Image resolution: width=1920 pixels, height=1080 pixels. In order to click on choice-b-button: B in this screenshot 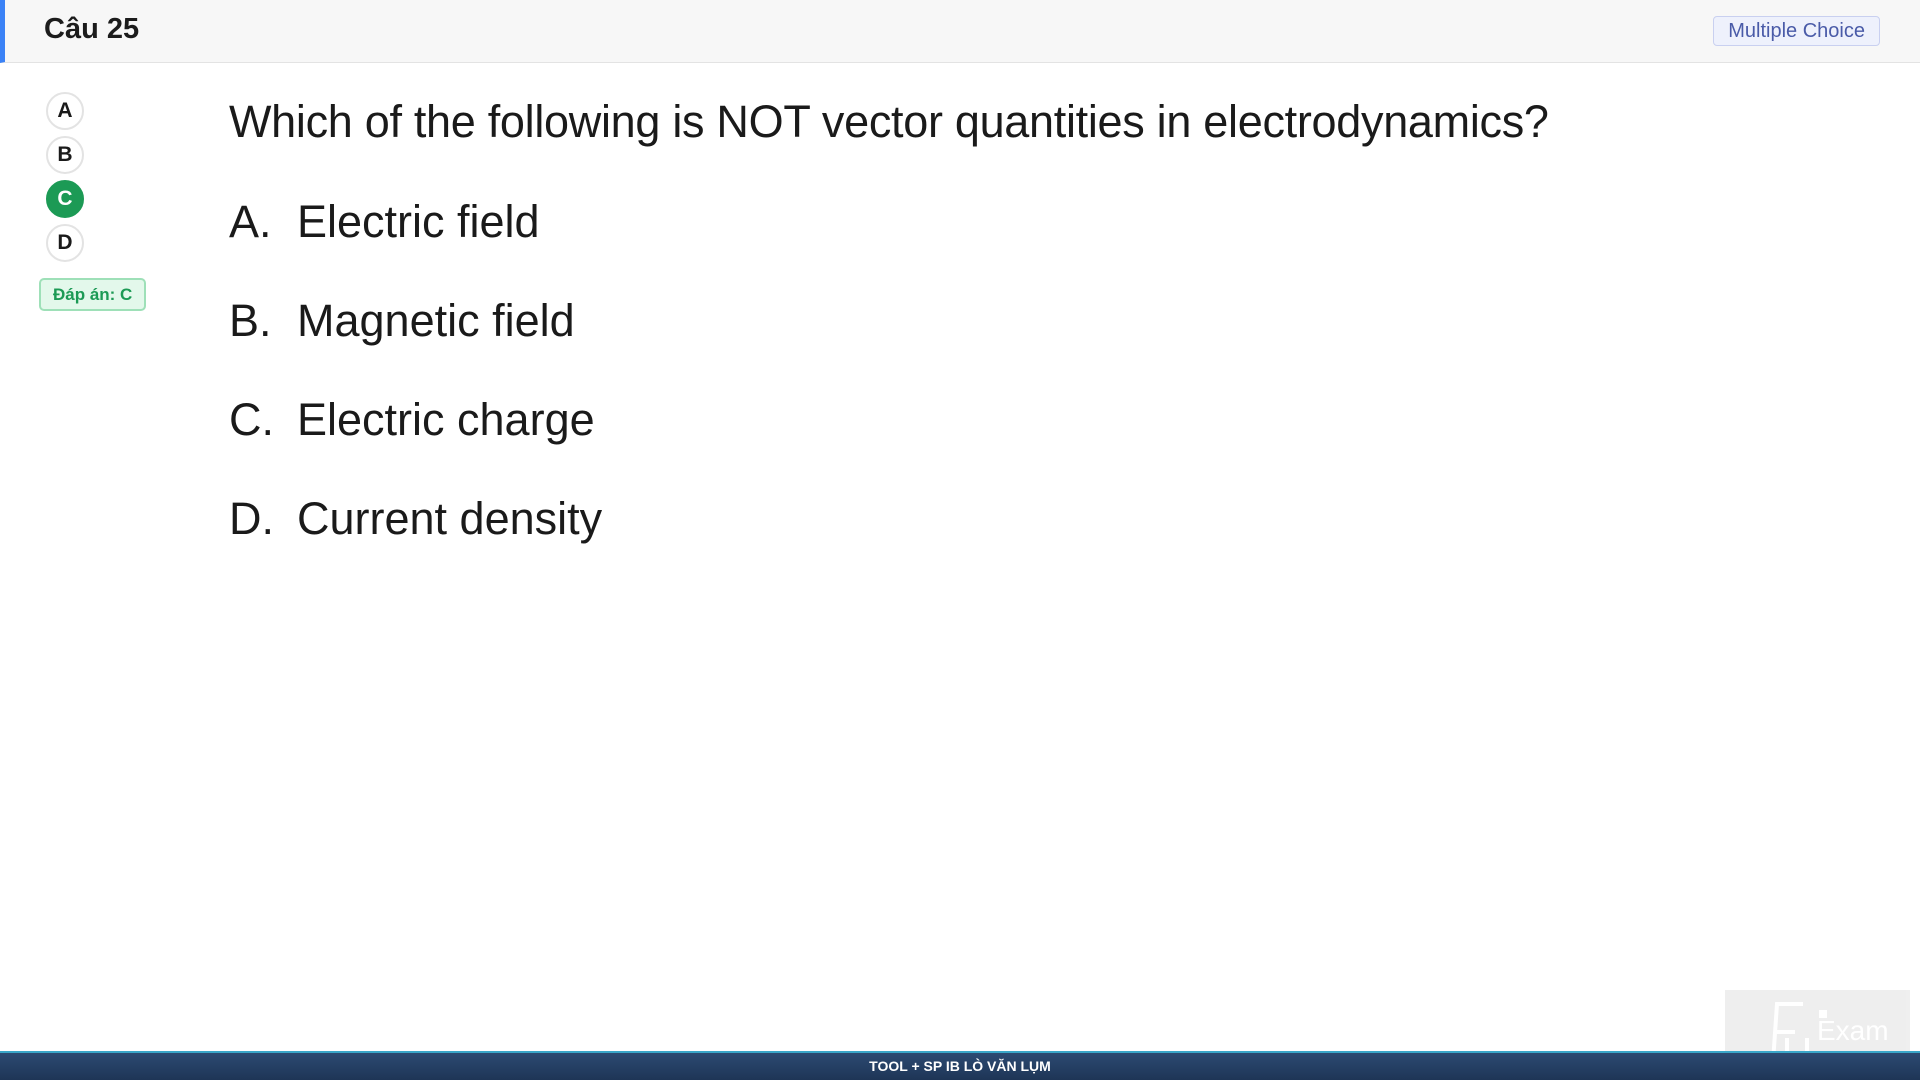, I will do `click(65, 155)`.